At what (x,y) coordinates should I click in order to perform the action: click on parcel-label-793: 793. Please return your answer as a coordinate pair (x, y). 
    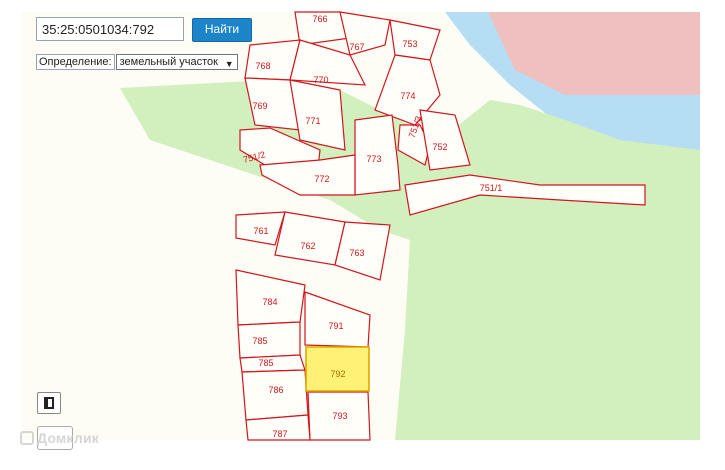
    Looking at the image, I should click on (339, 416).